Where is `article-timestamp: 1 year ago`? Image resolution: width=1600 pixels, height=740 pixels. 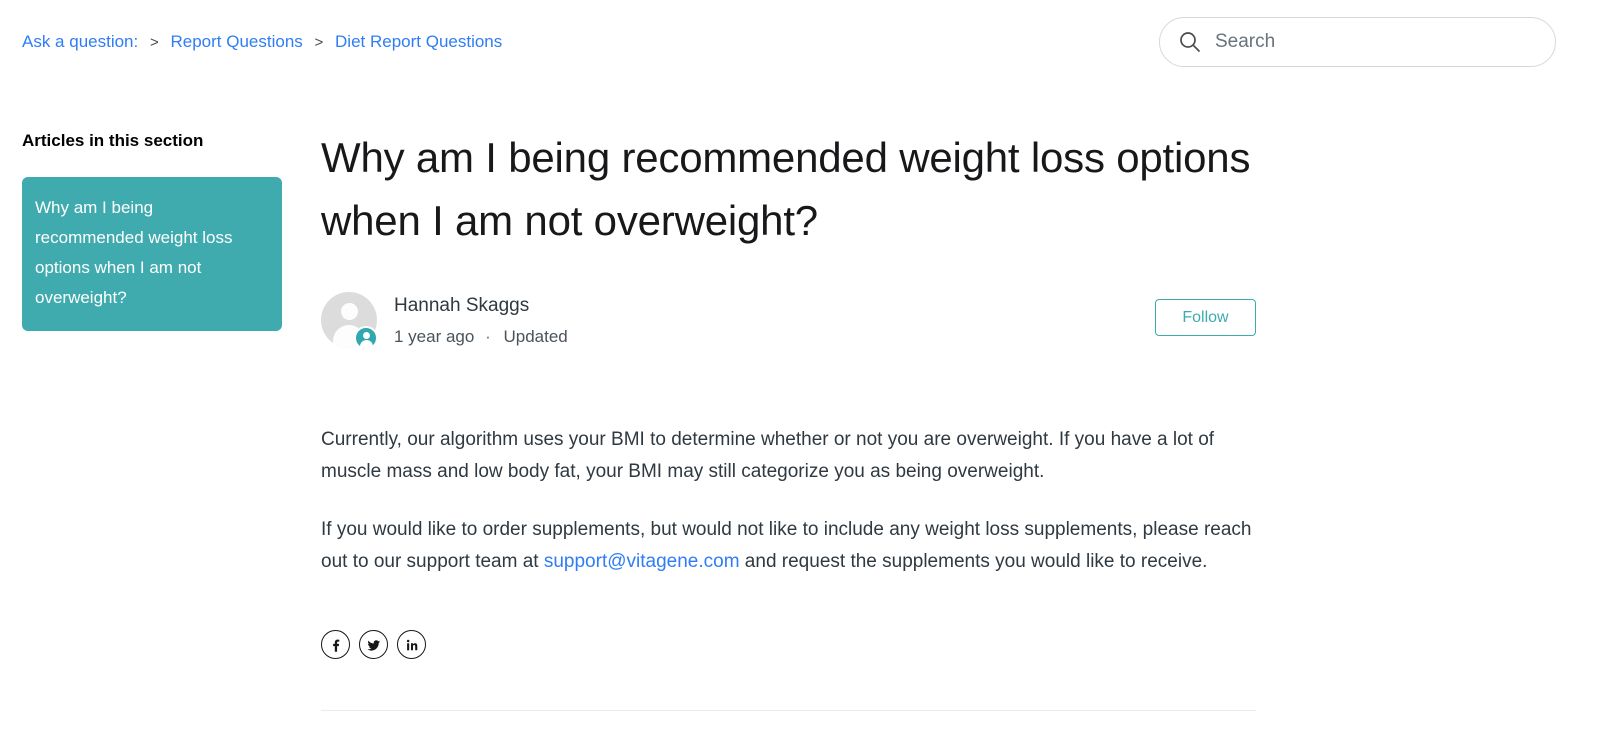
article-timestamp: 1 year ago is located at coordinates (434, 336).